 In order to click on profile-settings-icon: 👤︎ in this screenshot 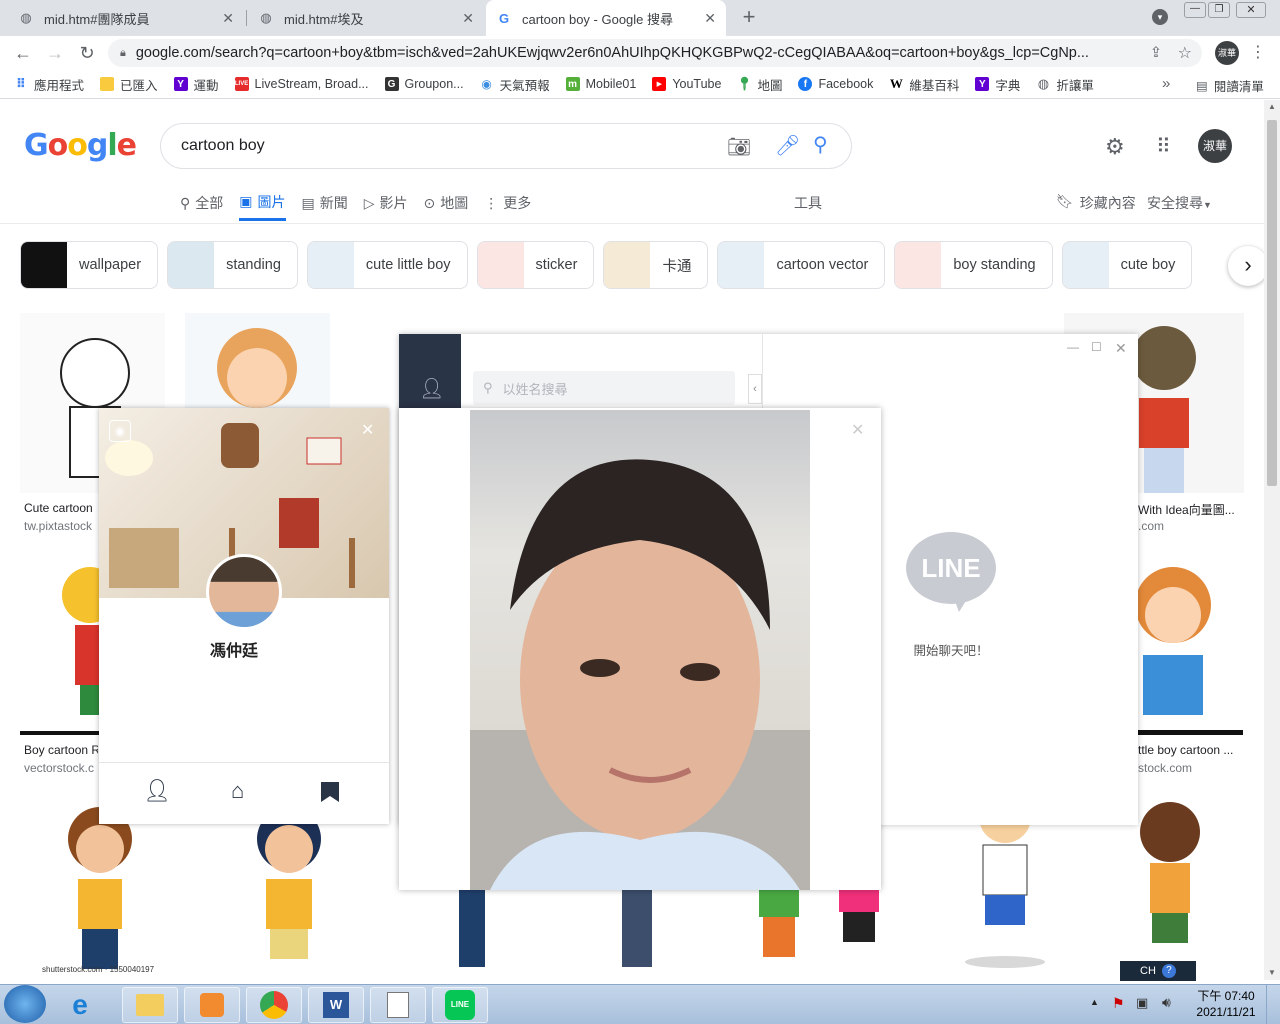, I will do `click(157, 791)`.